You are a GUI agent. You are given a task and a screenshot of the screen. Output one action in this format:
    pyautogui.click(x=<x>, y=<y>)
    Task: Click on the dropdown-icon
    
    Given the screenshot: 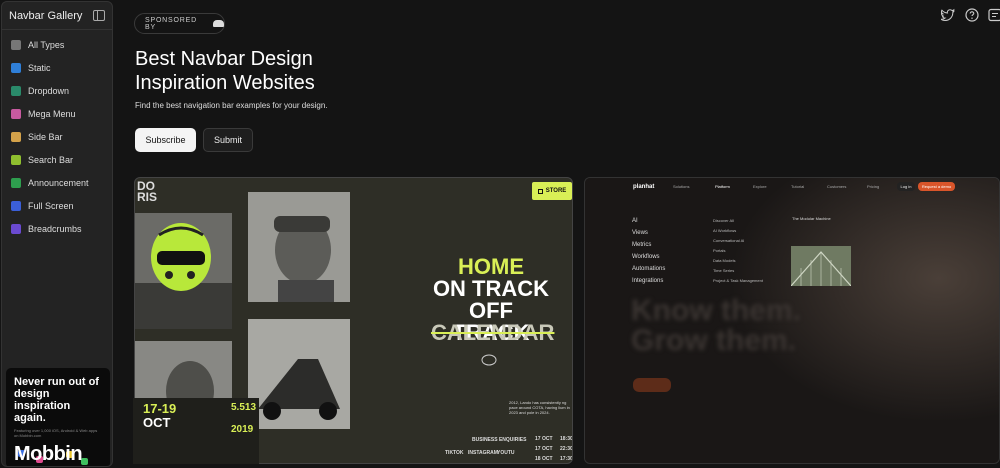 What is the action you would take?
    pyautogui.click(x=16, y=90)
    